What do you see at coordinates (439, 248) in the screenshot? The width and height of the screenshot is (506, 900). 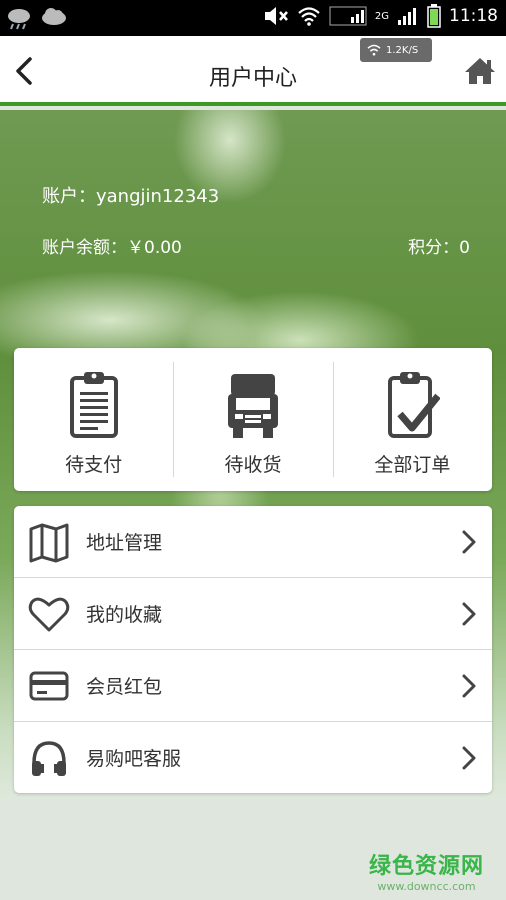 I see `account-points: 积分：0` at bounding box center [439, 248].